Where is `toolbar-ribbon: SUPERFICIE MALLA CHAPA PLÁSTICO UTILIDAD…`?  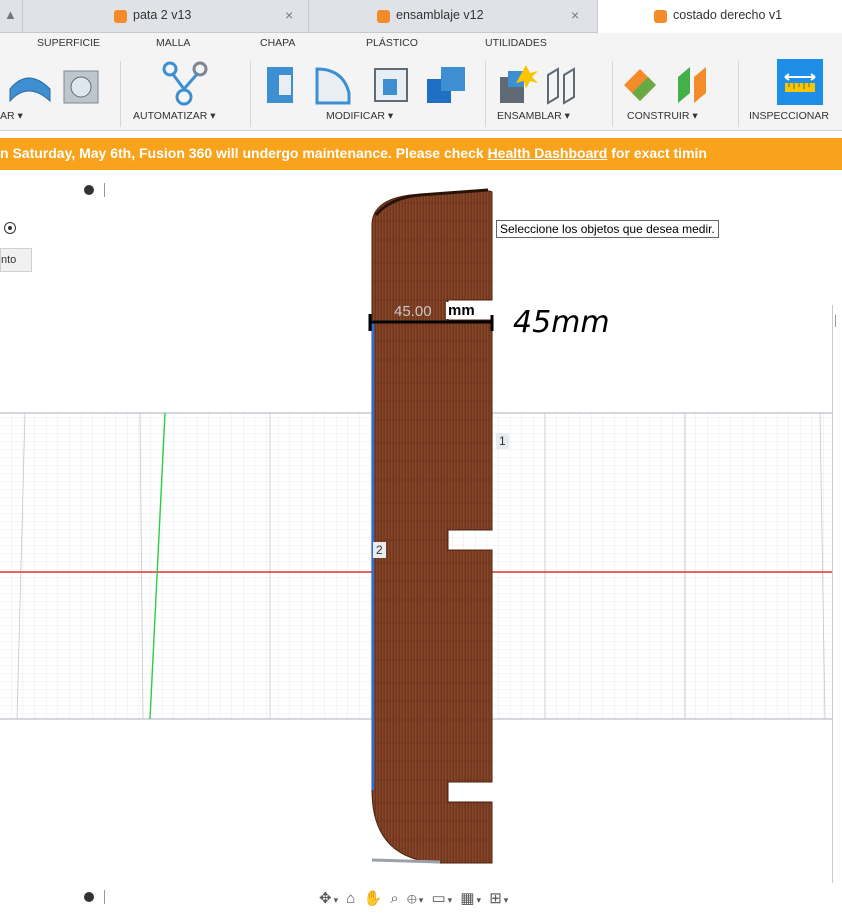 toolbar-ribbon: SUPERFICIE MALLA CHAPA PLÁSTICO UTILIDAD… is located at coordinates (421, 82).